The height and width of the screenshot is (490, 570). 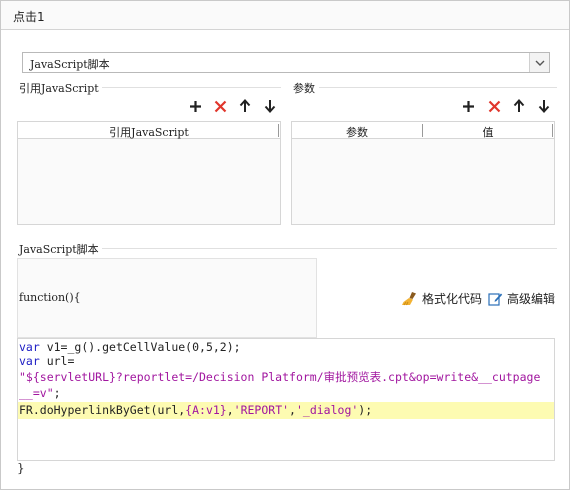 What do you see at coordinates (149, 173) in the screenshot?
I see `refs-table: 引用JavaScript` at bounding box center [149, 173].